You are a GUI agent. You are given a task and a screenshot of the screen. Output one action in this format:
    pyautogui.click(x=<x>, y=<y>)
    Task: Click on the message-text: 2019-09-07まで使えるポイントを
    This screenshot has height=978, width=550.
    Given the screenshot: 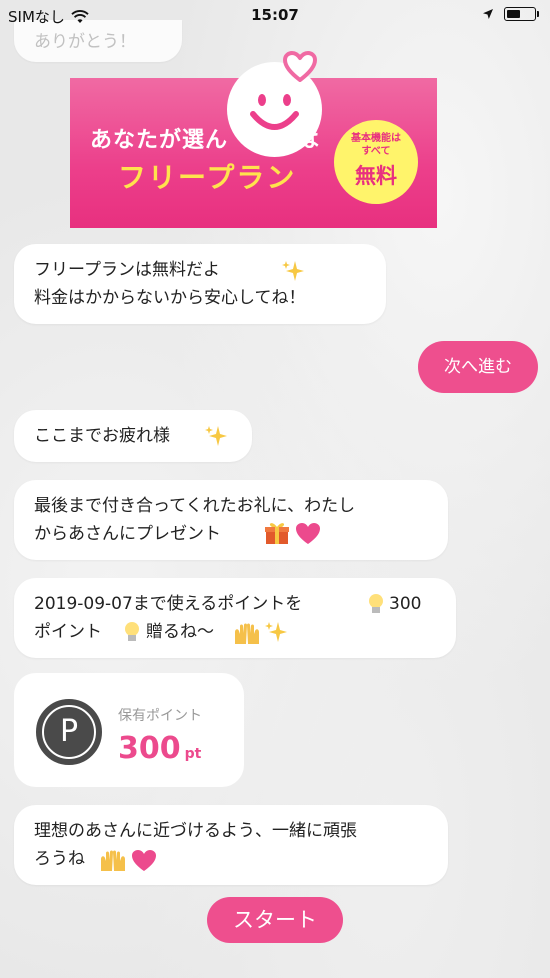 What is the action you would take?
    pyautogui.click(x=168, y=604)
    